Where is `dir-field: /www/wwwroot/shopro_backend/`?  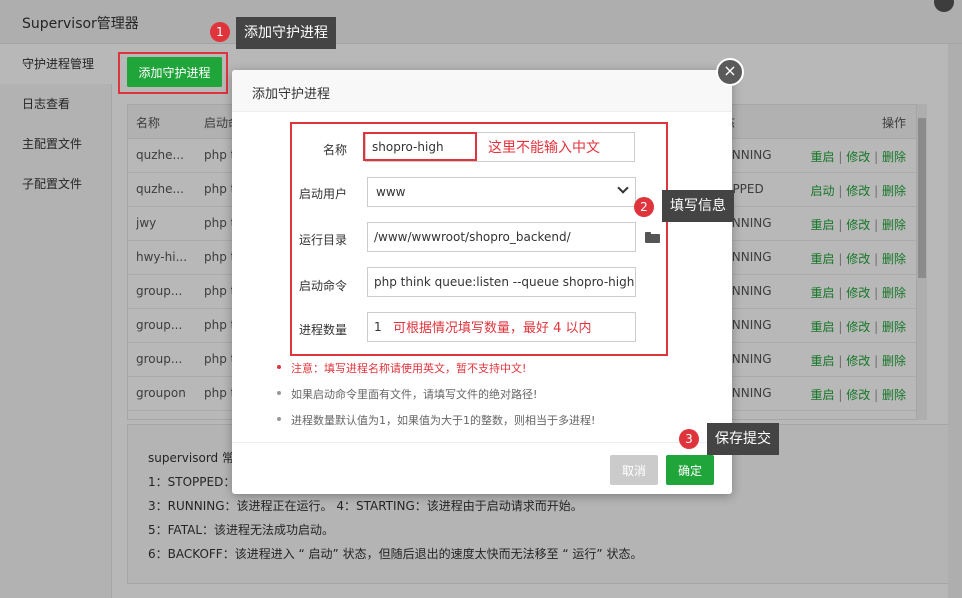
dir-field: /www/wwwroot/shopro_backend/ is located at coordinates (501, 237).